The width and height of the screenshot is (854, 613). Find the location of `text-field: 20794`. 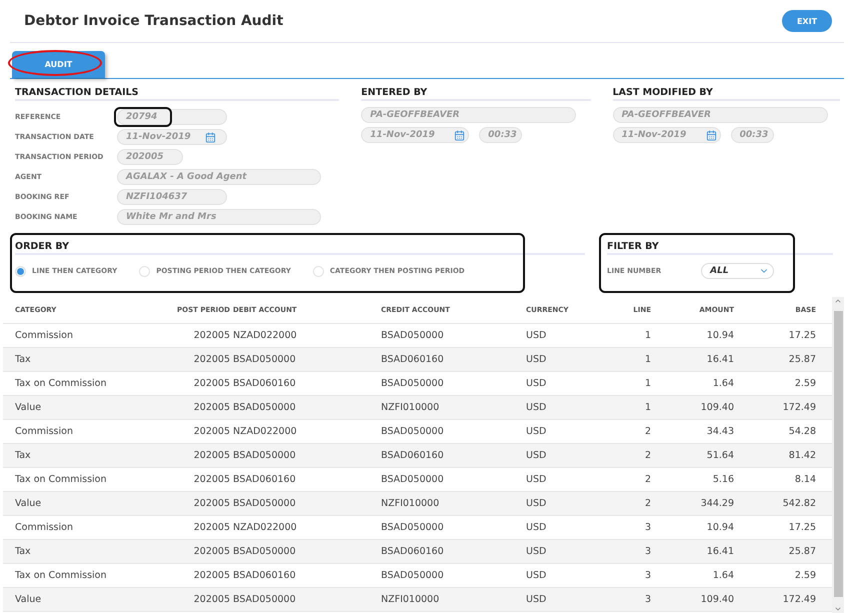

text-field: 20794 is located at coordinates (172, 117).